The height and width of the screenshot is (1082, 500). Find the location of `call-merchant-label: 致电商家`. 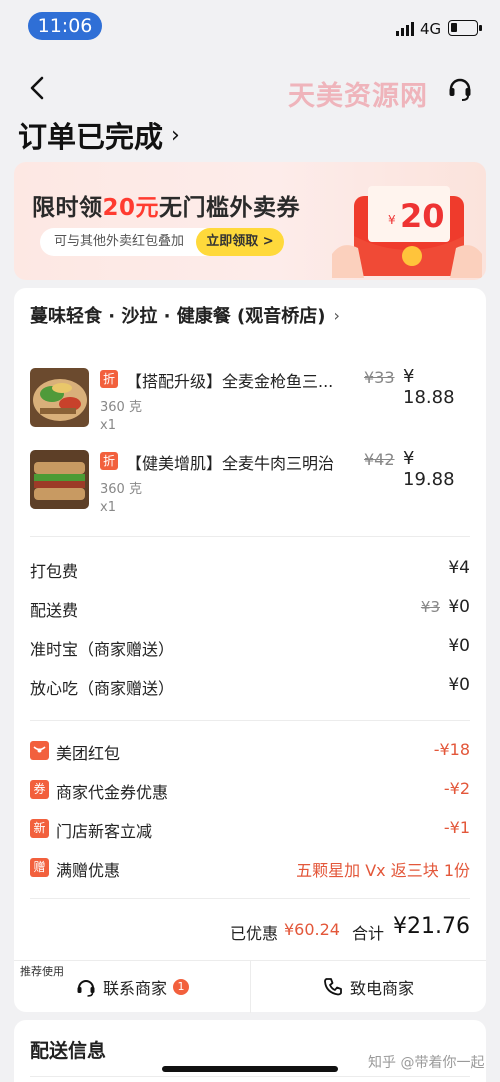

call-merchant-label: 致电商家 is located at coordinates (381, 988).